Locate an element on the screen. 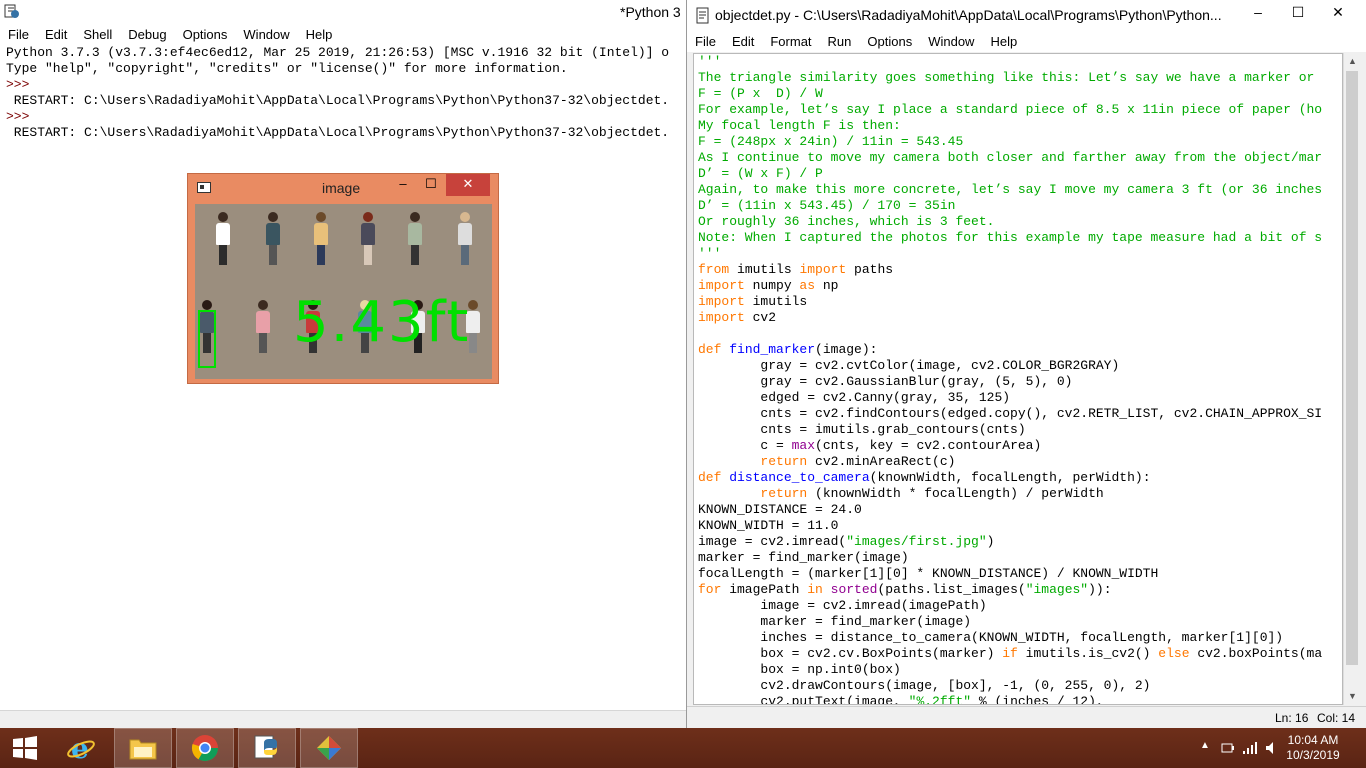  scrollbar-thumb is located at coordinates (1352, 368).